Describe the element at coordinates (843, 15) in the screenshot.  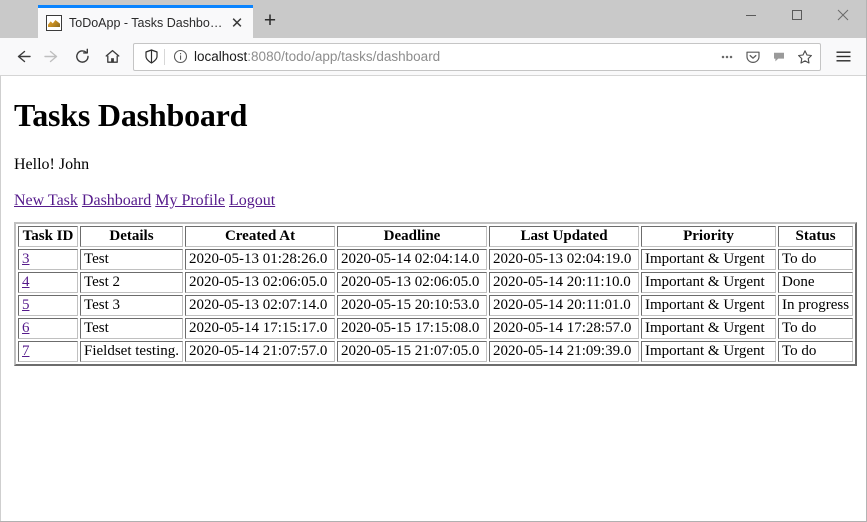
I see `close-window-icon` at that location.